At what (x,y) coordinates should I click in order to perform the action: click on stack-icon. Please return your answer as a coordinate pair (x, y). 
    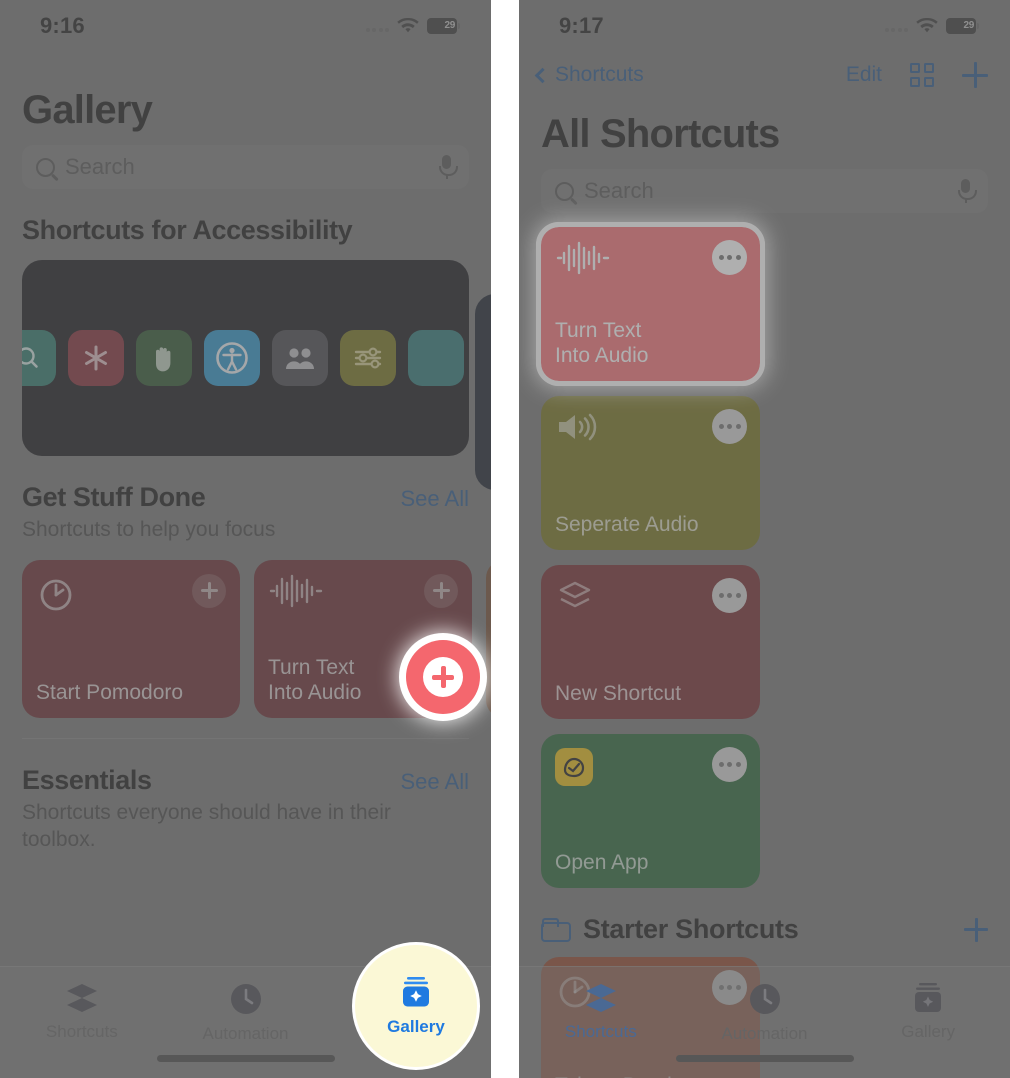
    Looking at the image, I should click on (81, 998).